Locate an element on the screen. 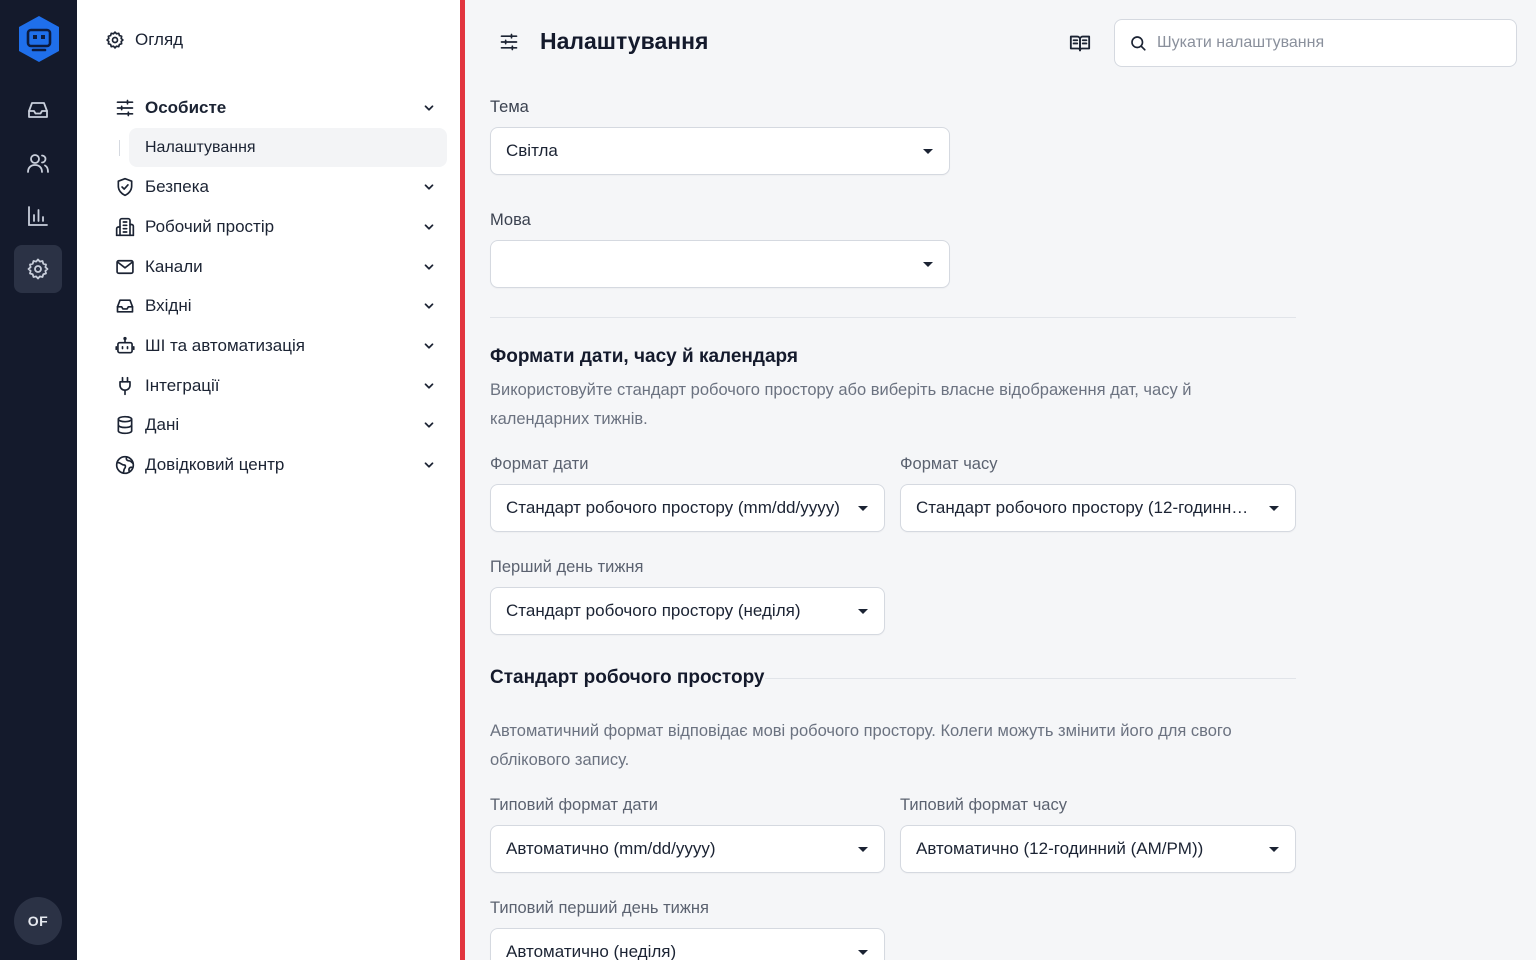  date-format-value: Стандарт робочого простору (mm/dd/yyyy) is located at coordinates (673, 507).